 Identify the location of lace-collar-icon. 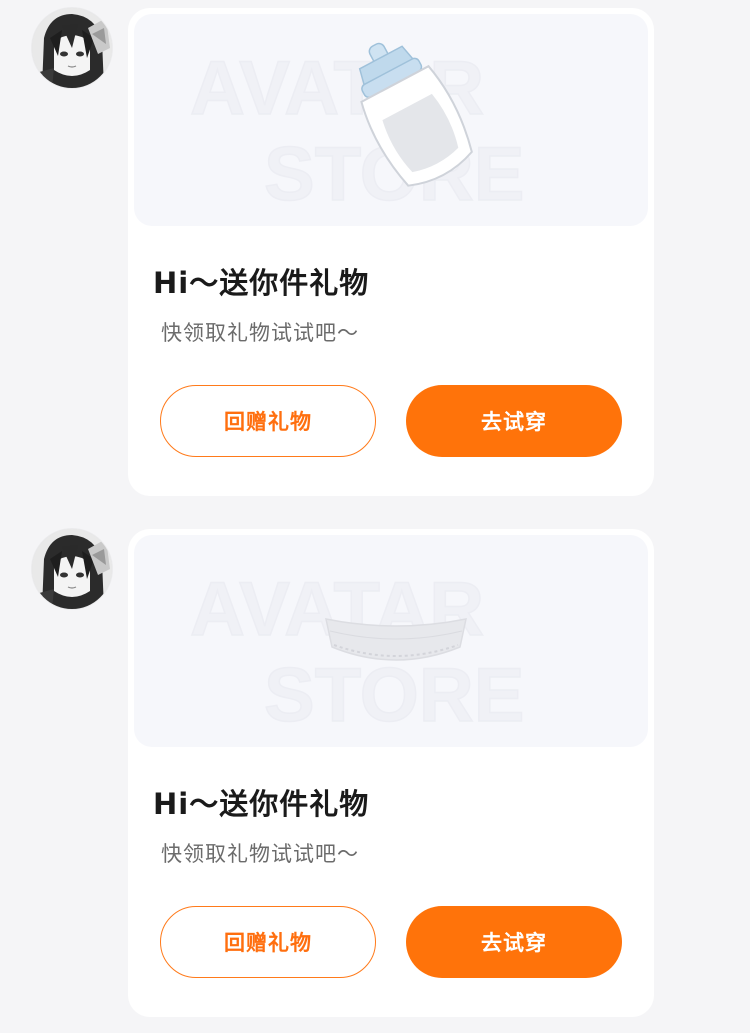
(396, 639).